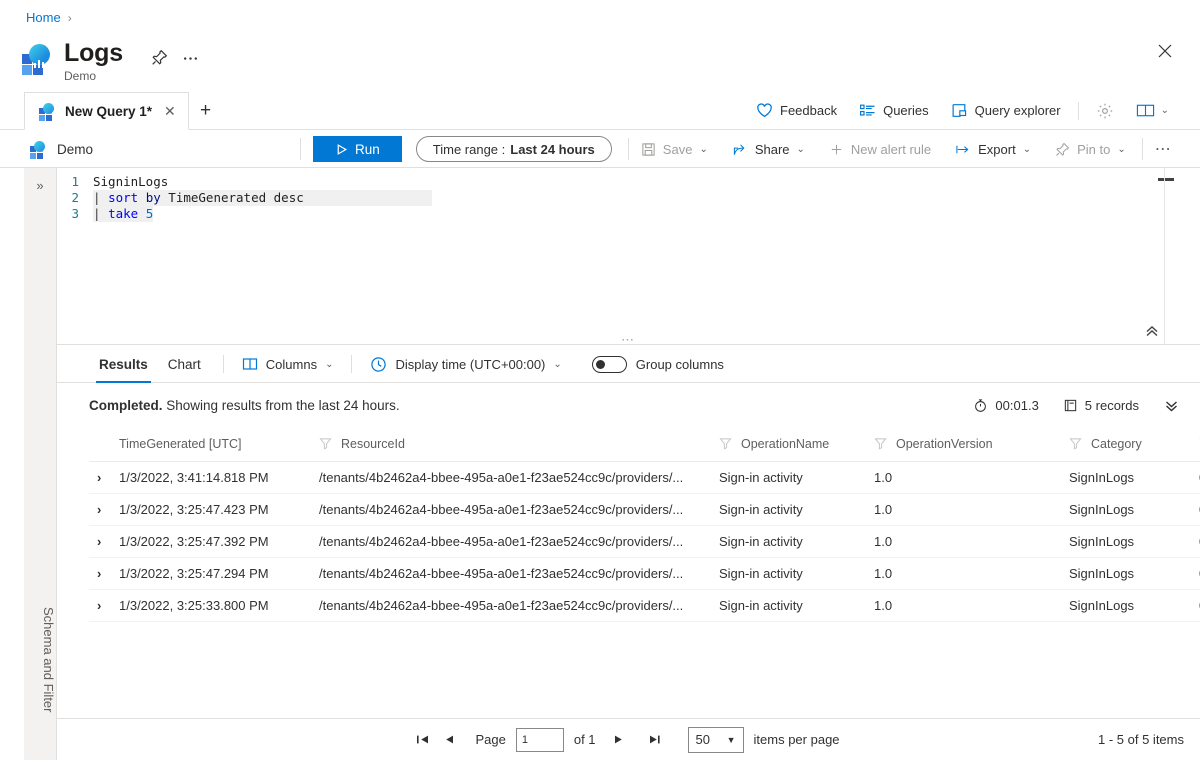  Describe the element at coordinates (456, 739) in the screenshot. I see `previous-page-button` at that location.